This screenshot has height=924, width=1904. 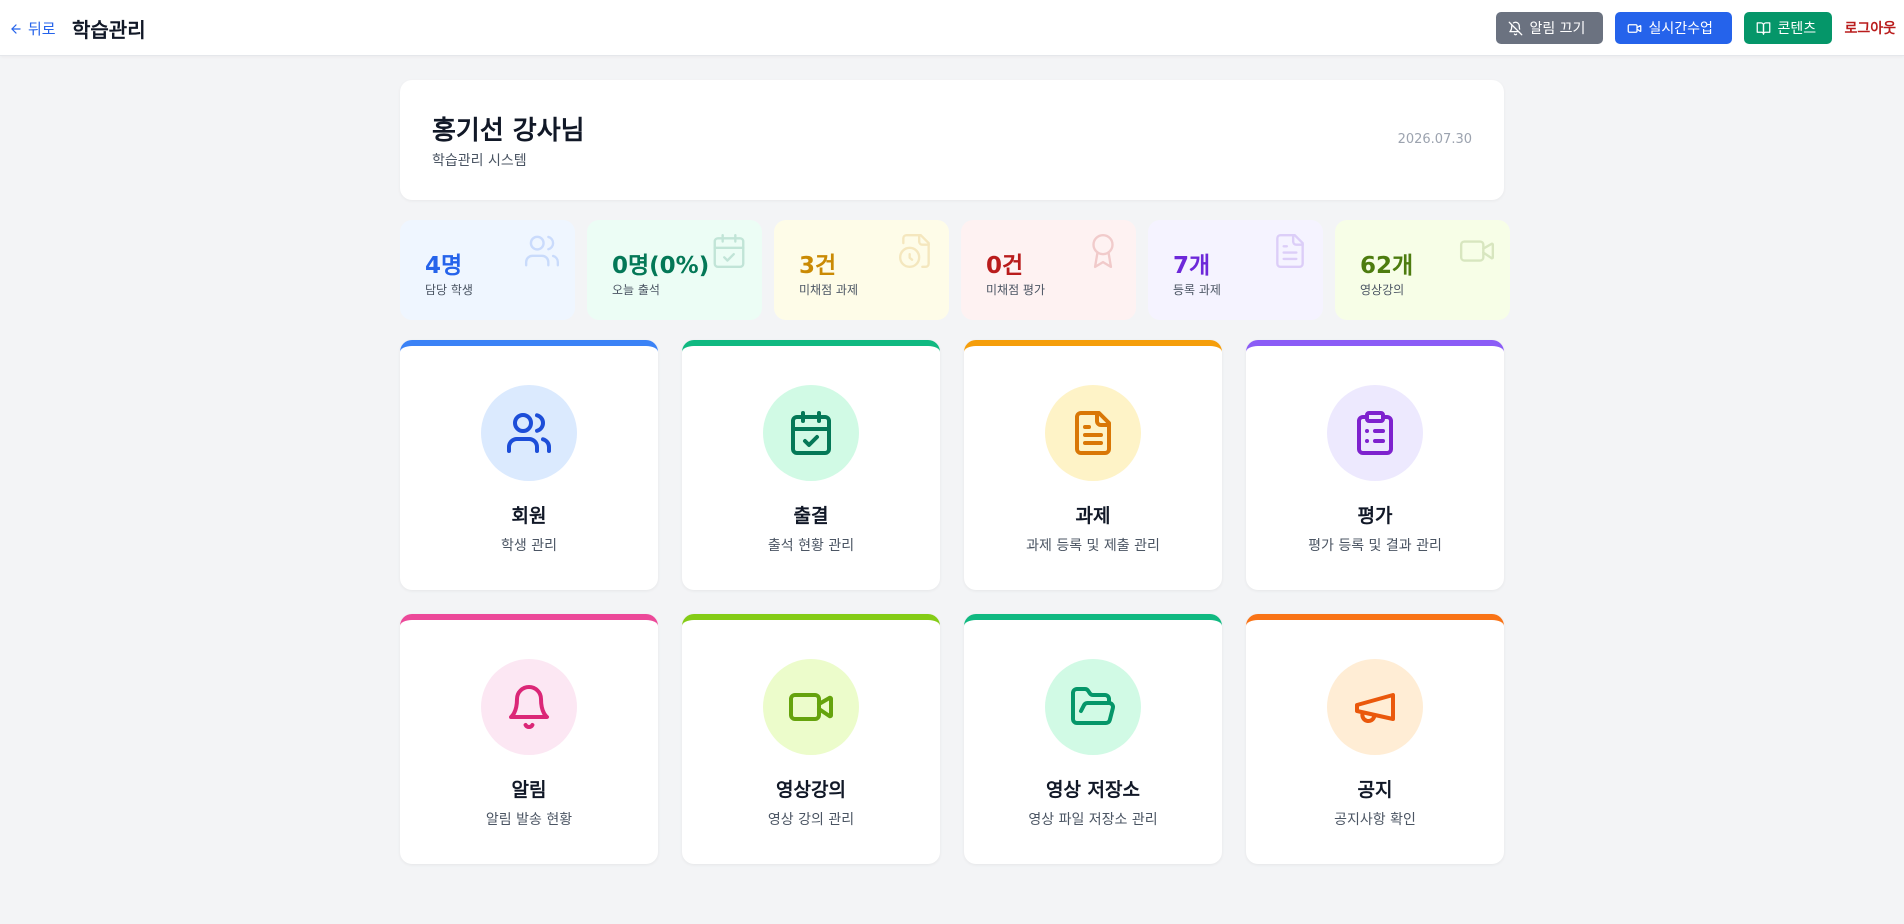 I want to click on instructor-header-card: 홍기선 강사님 학습관리 시스템 2026.07.30, so click(x=952, y=140).